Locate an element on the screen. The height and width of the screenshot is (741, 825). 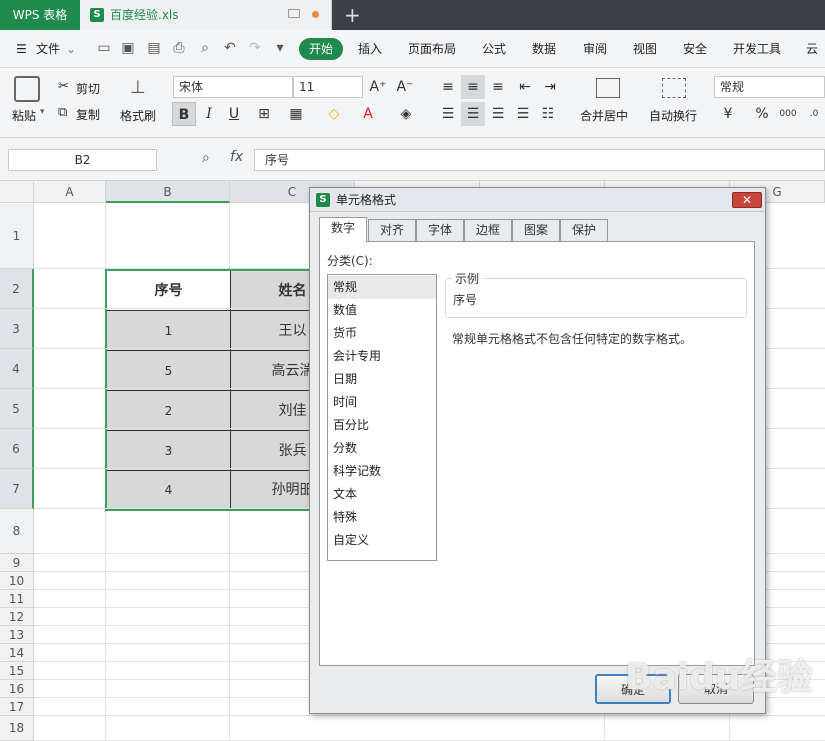
wrap-icon is located at coordinates (674, 88).